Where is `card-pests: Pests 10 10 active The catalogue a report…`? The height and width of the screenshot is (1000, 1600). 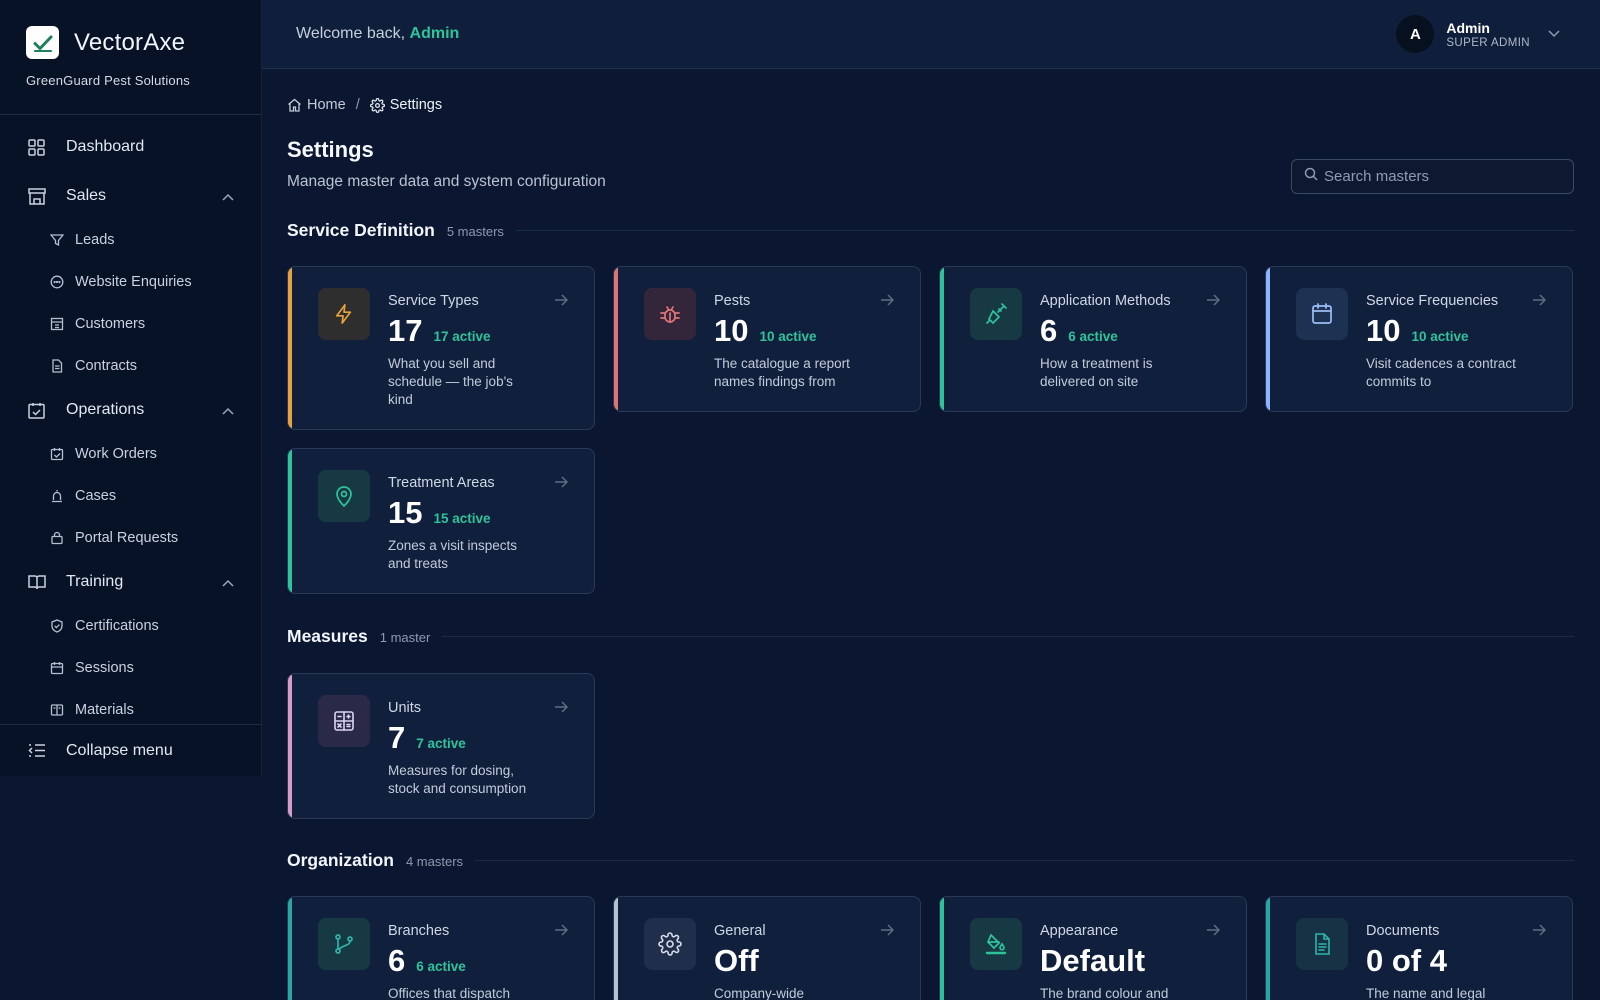
card-pests: Pests 10 10 active The catalogue a report… is located at coordinates (767, 339).